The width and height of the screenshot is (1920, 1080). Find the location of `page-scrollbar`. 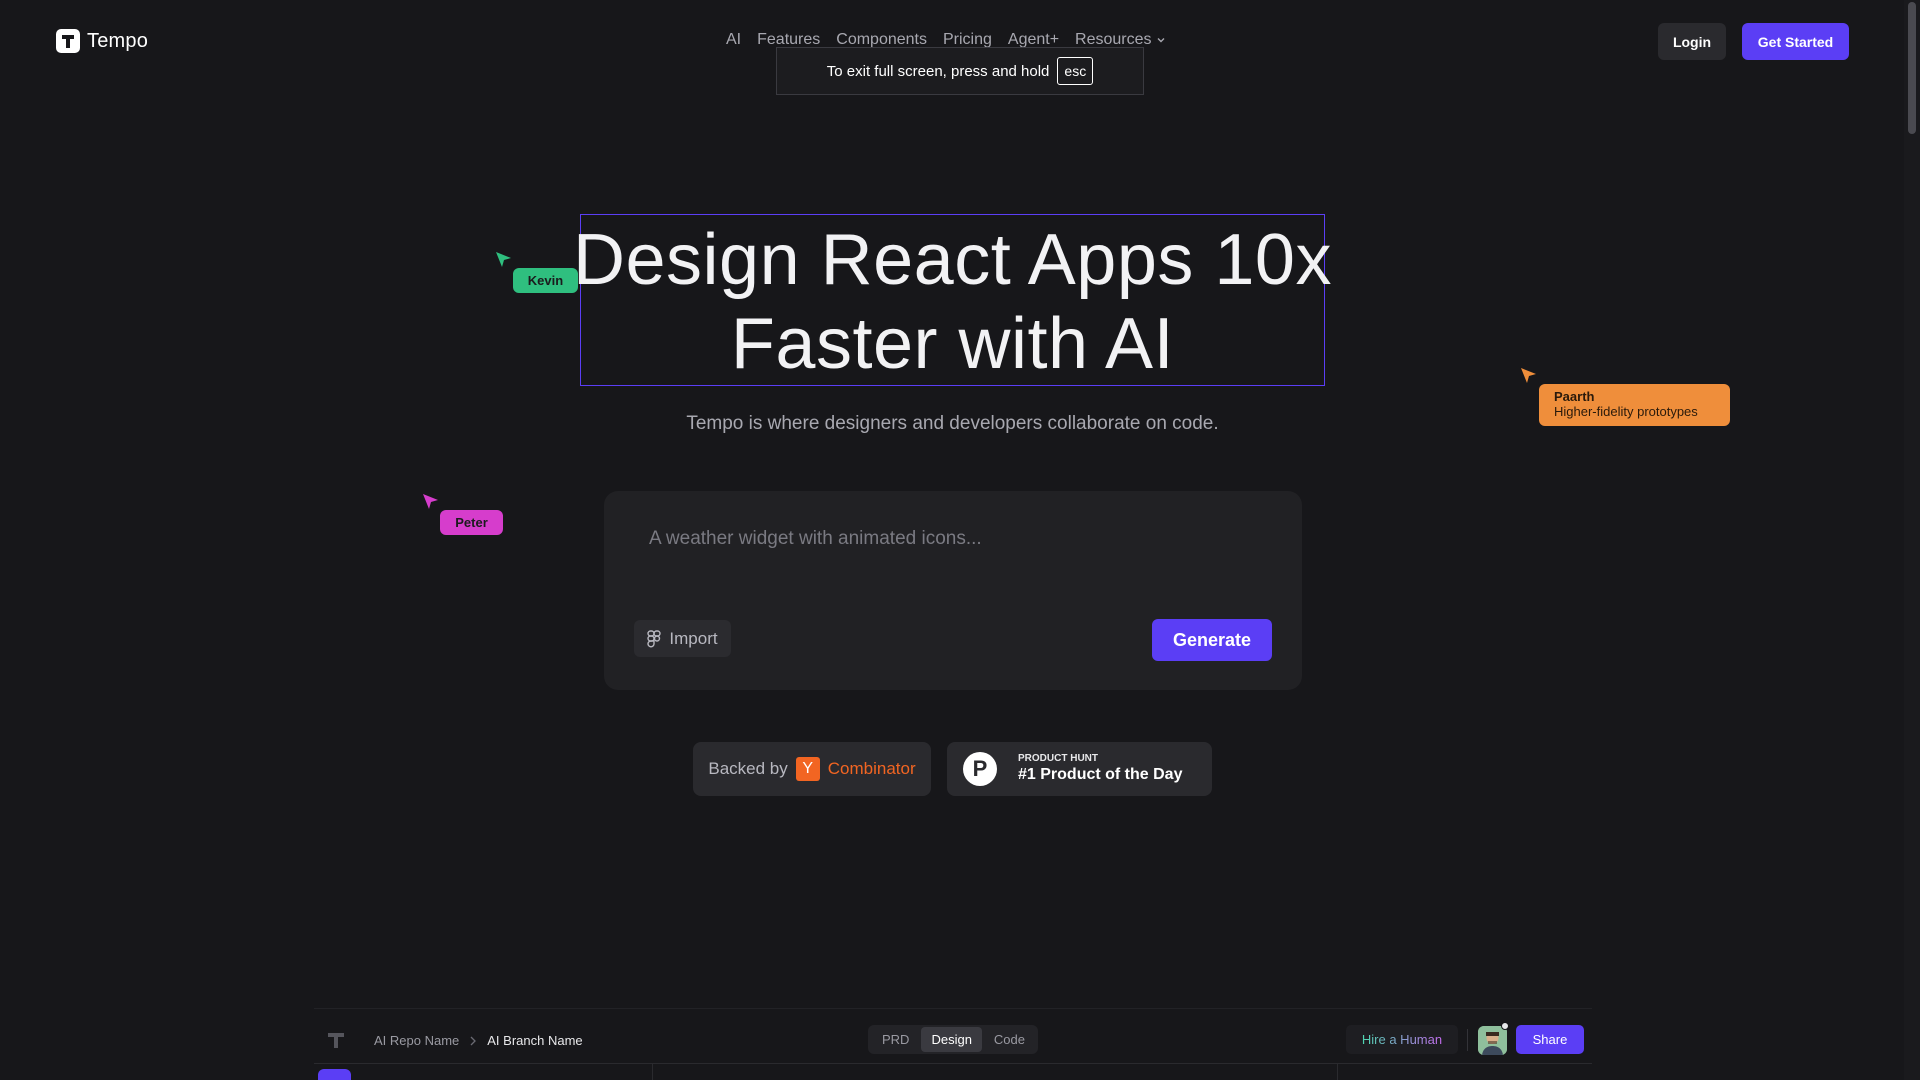

page-scrollbar is located at coordinates (1912, 540).